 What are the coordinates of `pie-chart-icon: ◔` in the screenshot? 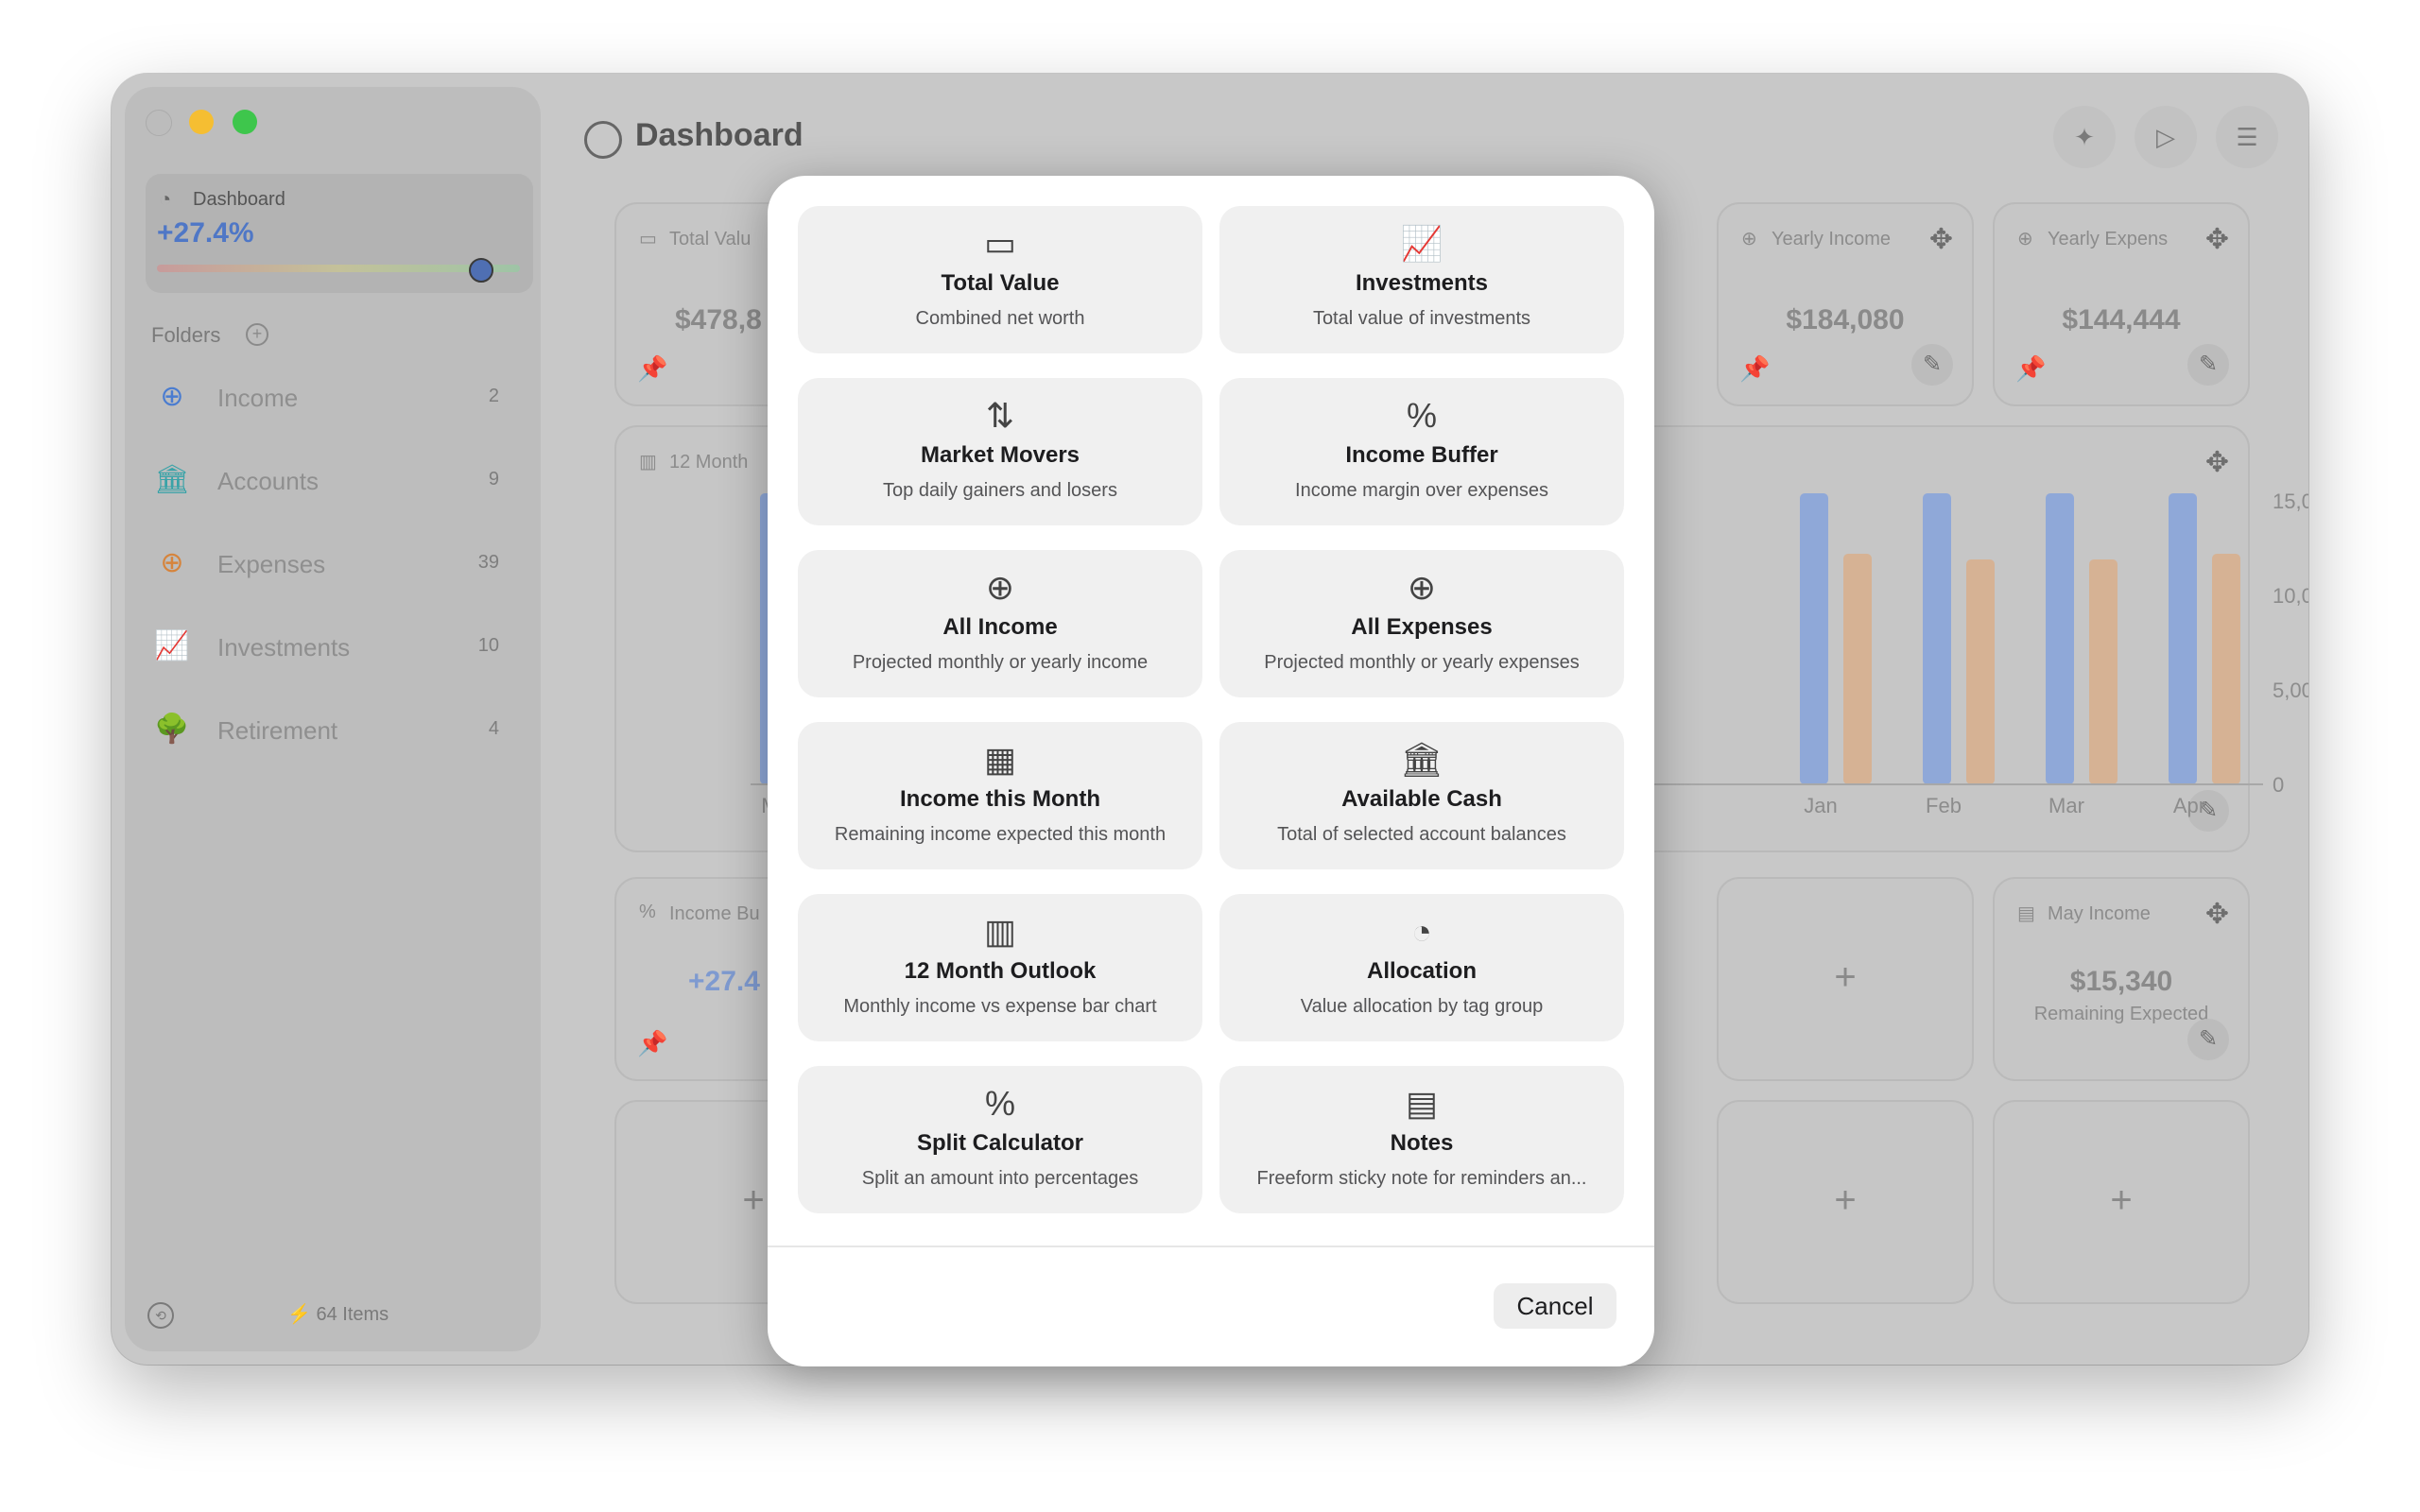 It's located at (165, 199).